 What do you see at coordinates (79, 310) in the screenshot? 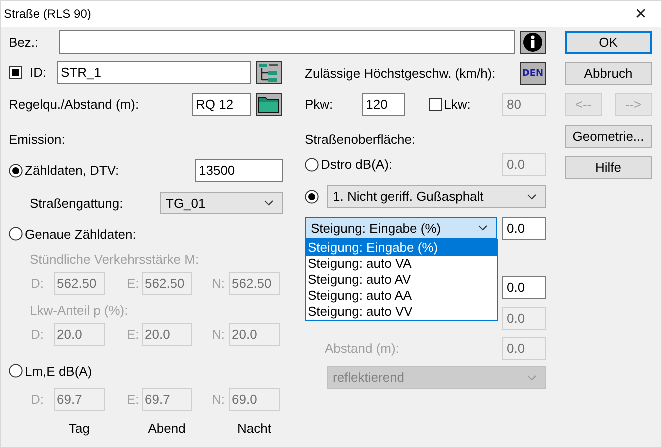
I see `group-label: Lkw-Anteil p (%):` at bounding box center [79, 310].